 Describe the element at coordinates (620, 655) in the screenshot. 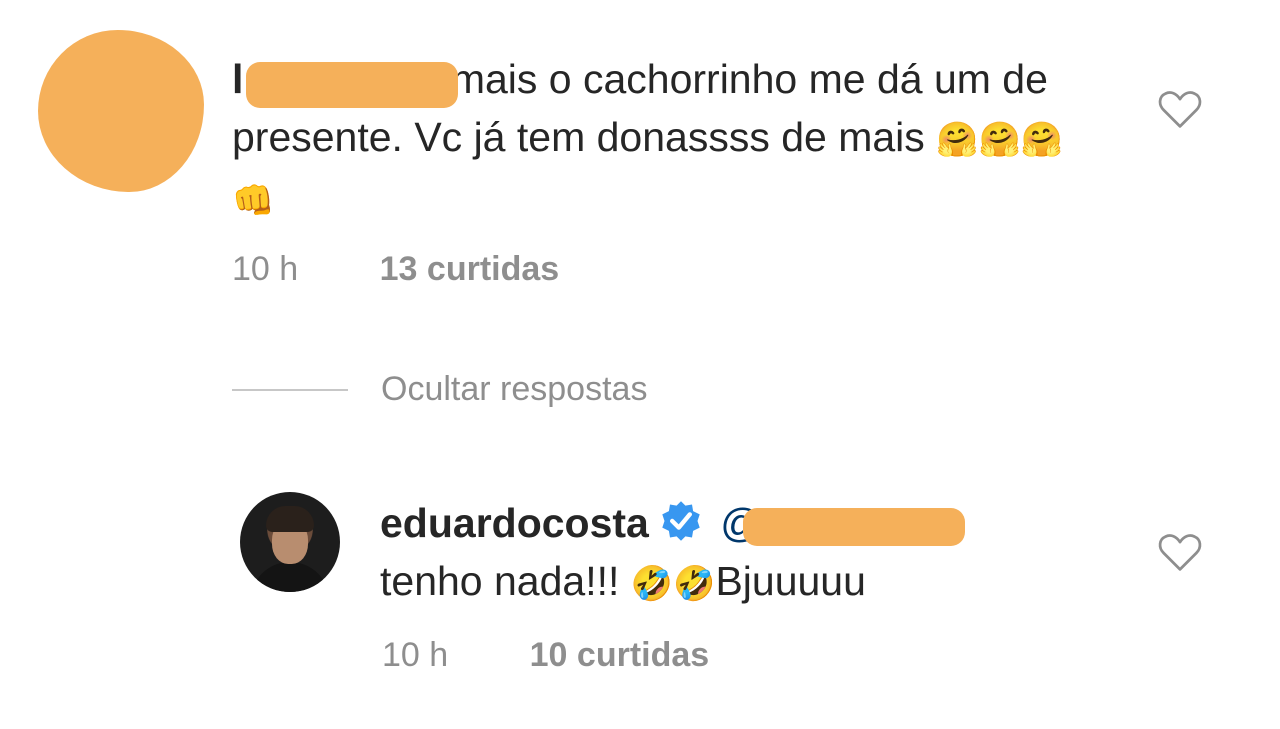

I see `reply-likes: 10 curtidas` at that location.